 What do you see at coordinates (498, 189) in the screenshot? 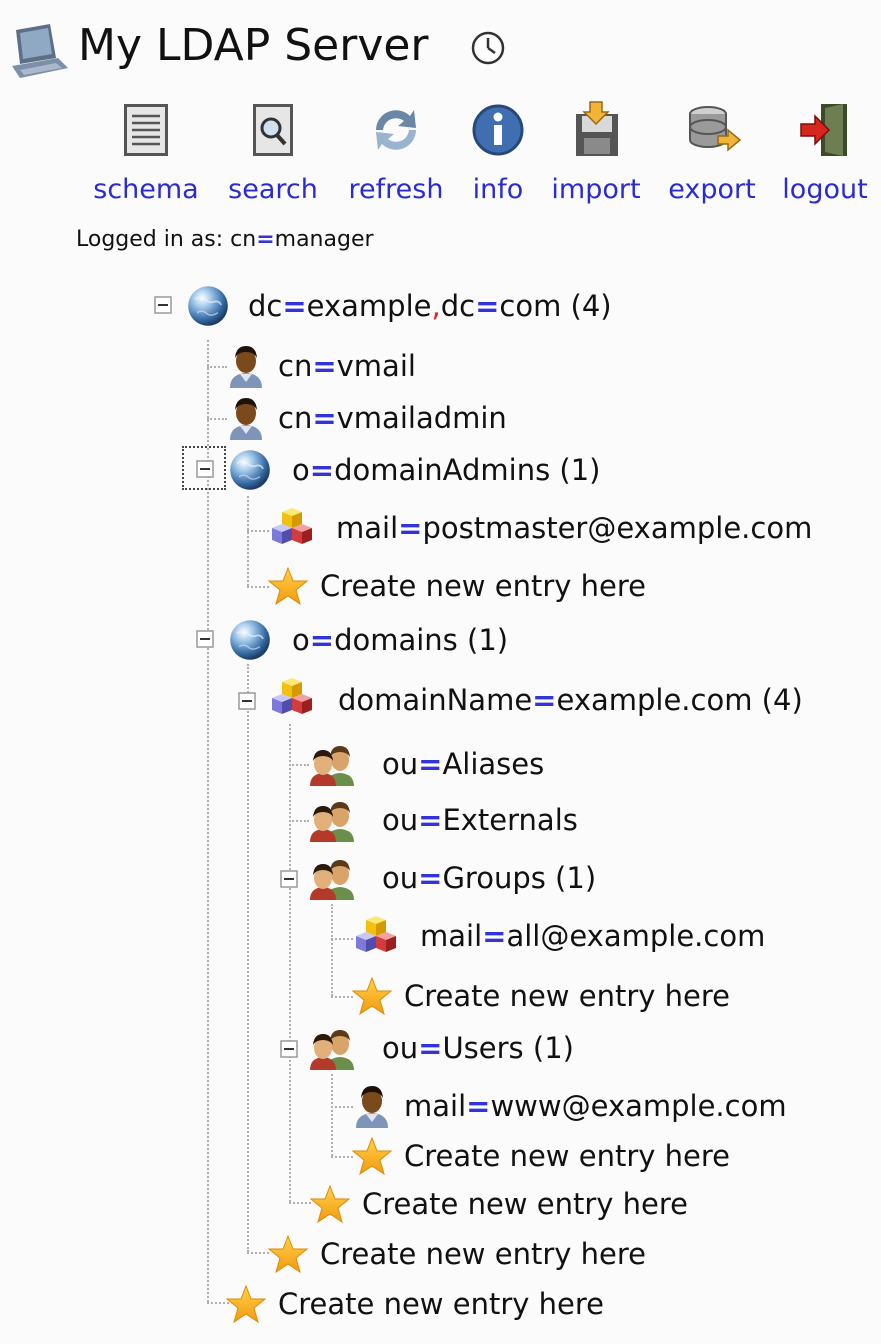
I see `info-label: info` at bounding box center [498, 189].